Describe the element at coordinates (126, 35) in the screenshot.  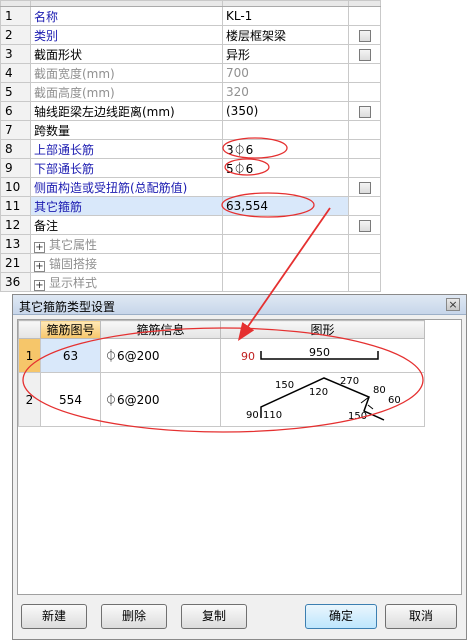
I see `property-name: 类别` at that location.